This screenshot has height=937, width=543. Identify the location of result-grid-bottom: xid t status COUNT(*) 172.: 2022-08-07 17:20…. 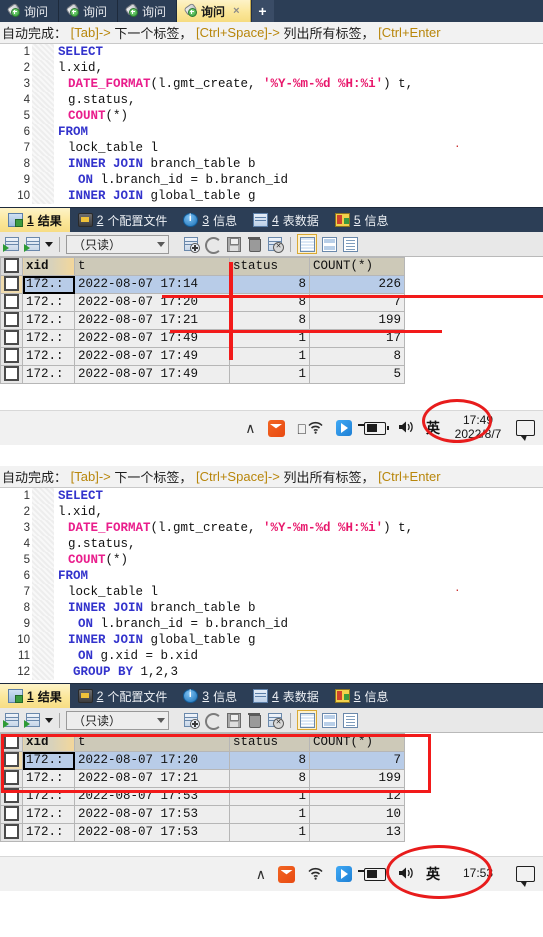
(271, 787).